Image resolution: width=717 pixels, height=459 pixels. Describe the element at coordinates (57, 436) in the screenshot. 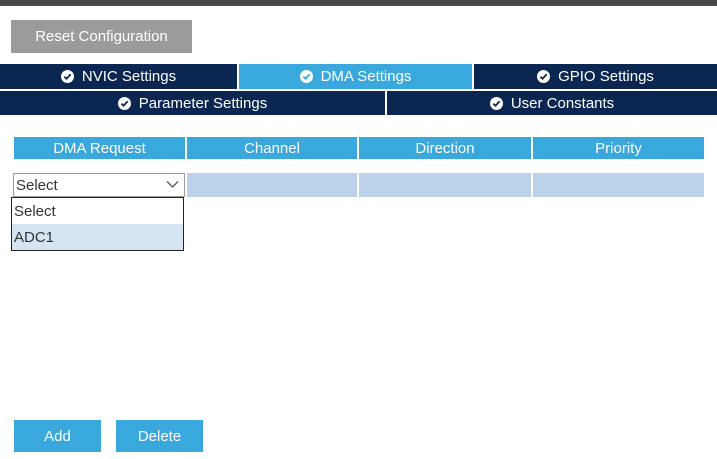

I see `add-button: Add` at that location.